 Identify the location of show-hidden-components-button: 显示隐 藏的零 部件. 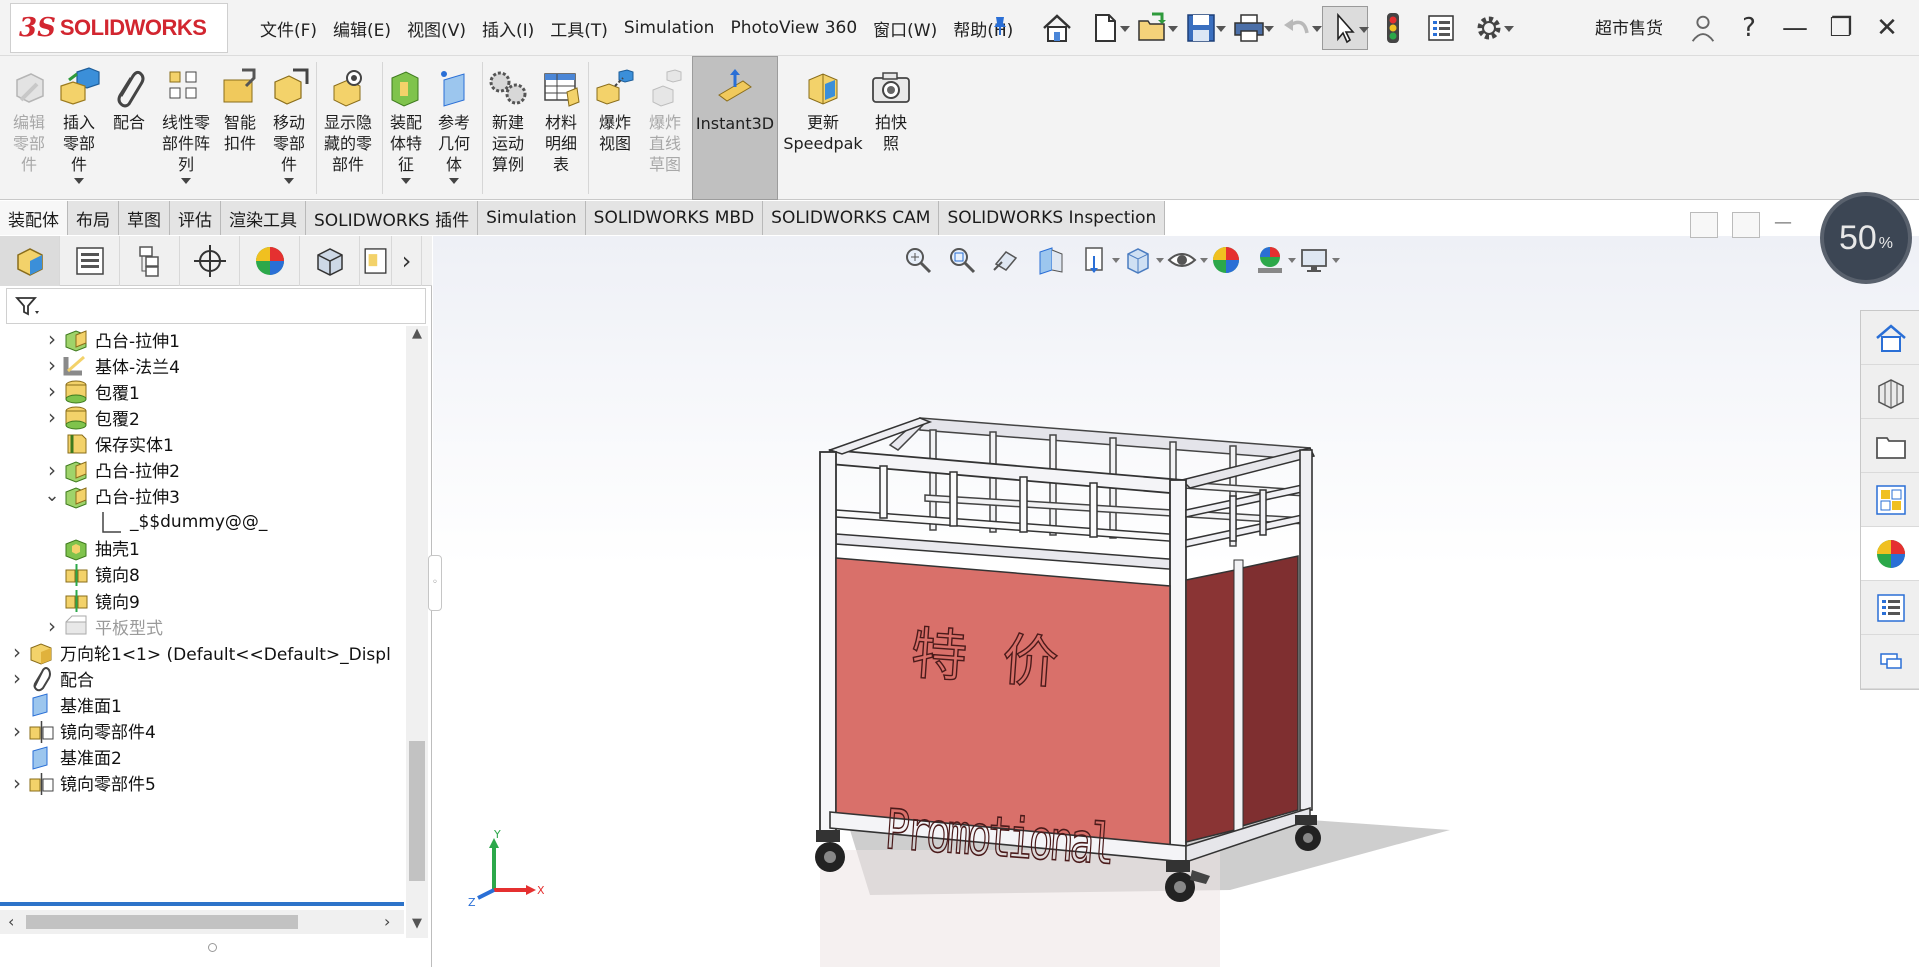
(348, 128).